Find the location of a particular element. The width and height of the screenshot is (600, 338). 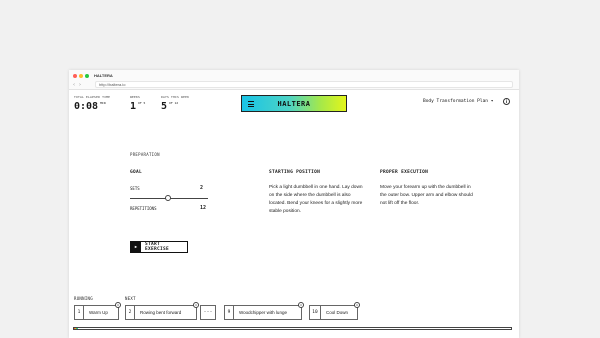

stat-elapsed: TOTAL ELAPSED TIME 0:08 MIN is located at coordinates (92, 103).